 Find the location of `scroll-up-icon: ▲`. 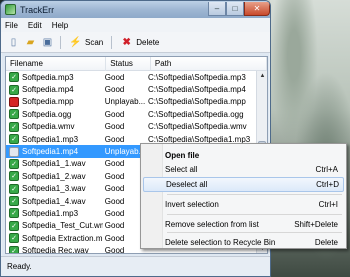

scroll-up-icon: ▲ is located at coordinates (262, 76).